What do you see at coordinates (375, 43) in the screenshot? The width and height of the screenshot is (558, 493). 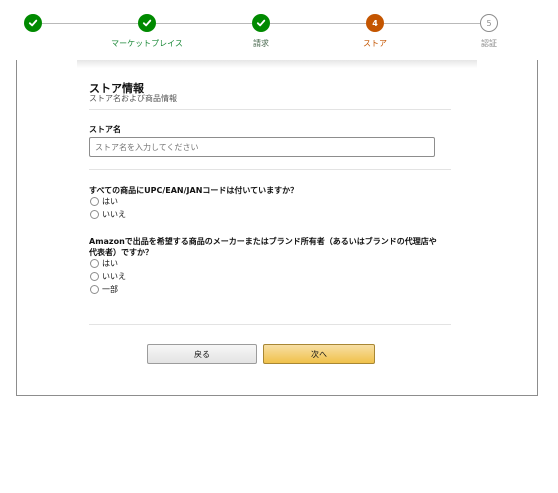 I see `step-4-label: ストア` at bounding box center [375, 43].